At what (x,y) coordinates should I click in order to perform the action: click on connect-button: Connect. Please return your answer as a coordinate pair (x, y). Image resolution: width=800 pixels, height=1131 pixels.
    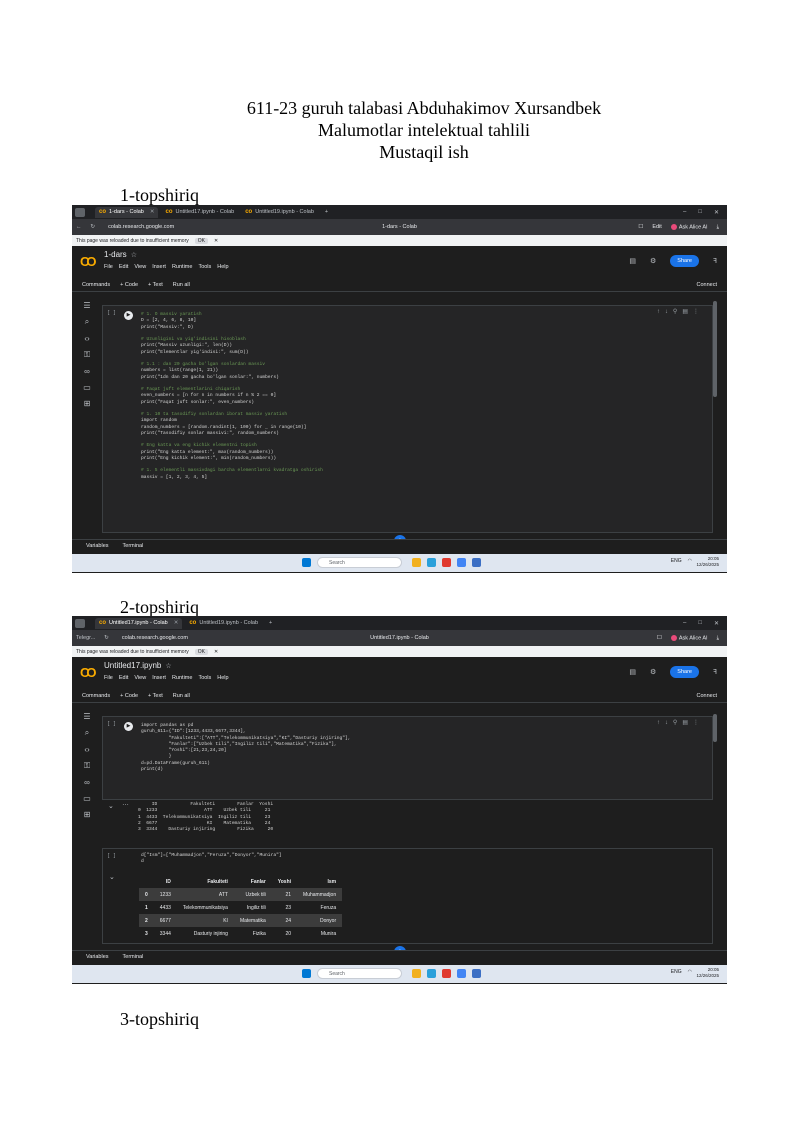
    Looking at the image, I should click on (712, 285).